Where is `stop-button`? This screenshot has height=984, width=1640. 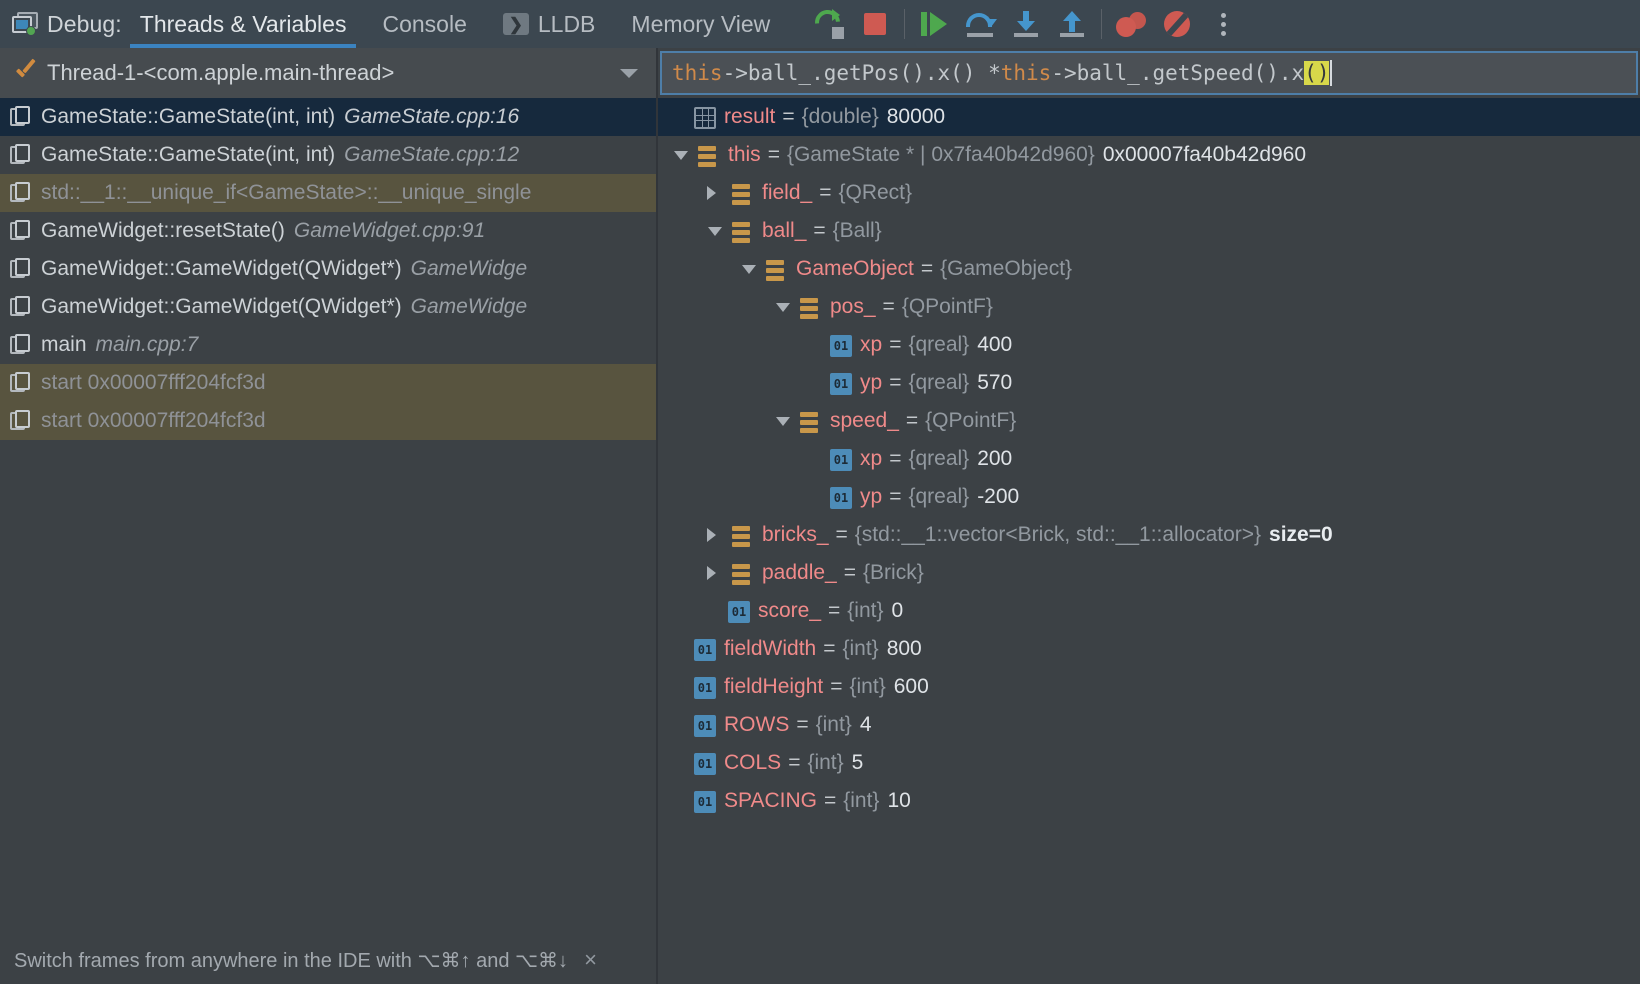 stop-button is located at coordinates (875, 24).